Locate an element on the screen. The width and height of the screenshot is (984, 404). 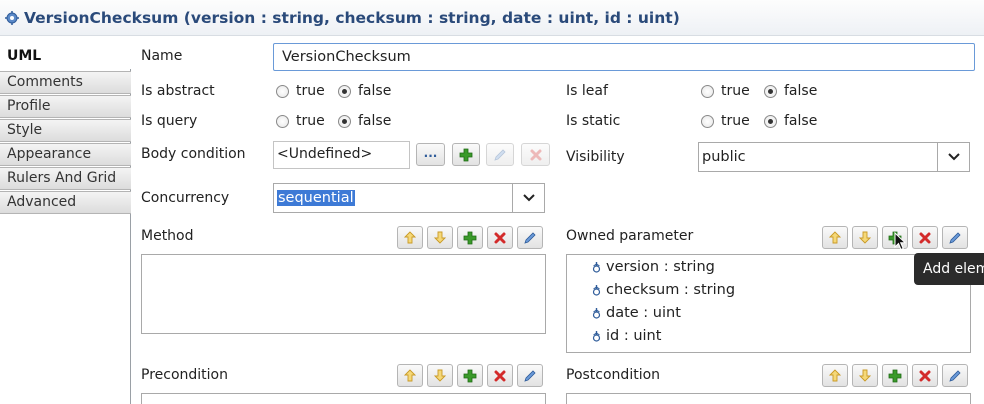
add-body-button is located at coordinates (466, 154).